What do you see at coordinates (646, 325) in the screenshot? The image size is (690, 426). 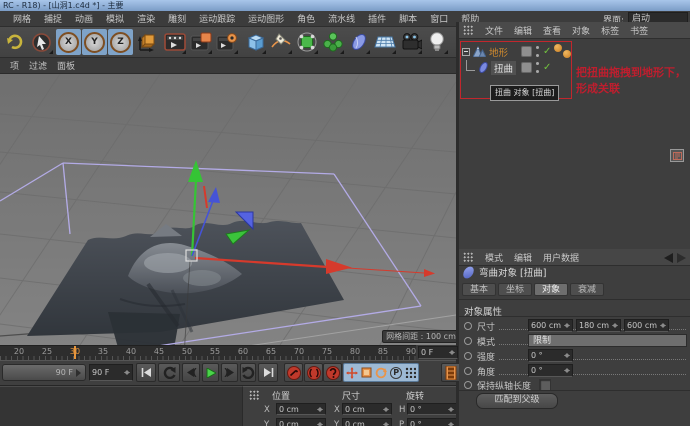 I see `size-z-input: 600 cm` at bounding box center [646, 325].